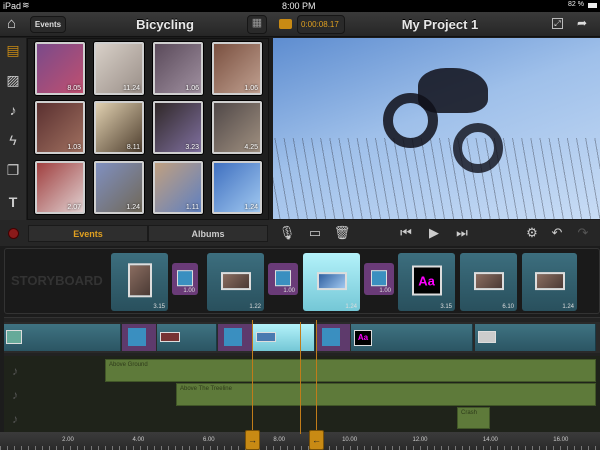 The height and width of the screenshot is (450, 600). I want to click on library-clip-thumbnail: 1.03, so click(60, 127).